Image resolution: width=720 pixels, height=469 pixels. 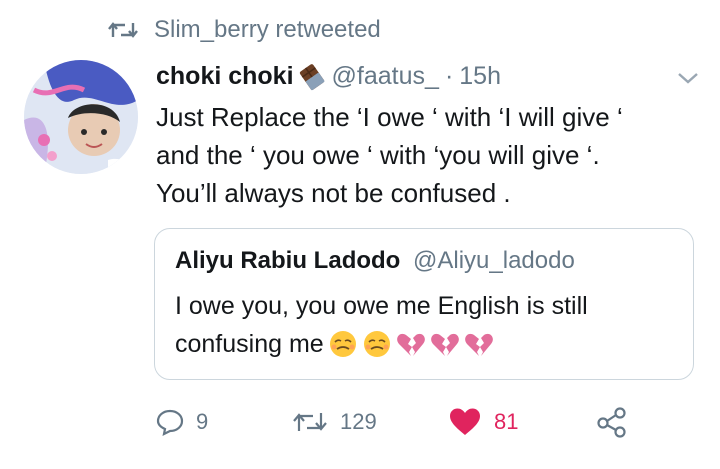 What do you see at coordinates (381, 306) in the screenshot?
I see `quoted-text-line: I owe you, you owe me English is still` at bounding box center [381, 306].